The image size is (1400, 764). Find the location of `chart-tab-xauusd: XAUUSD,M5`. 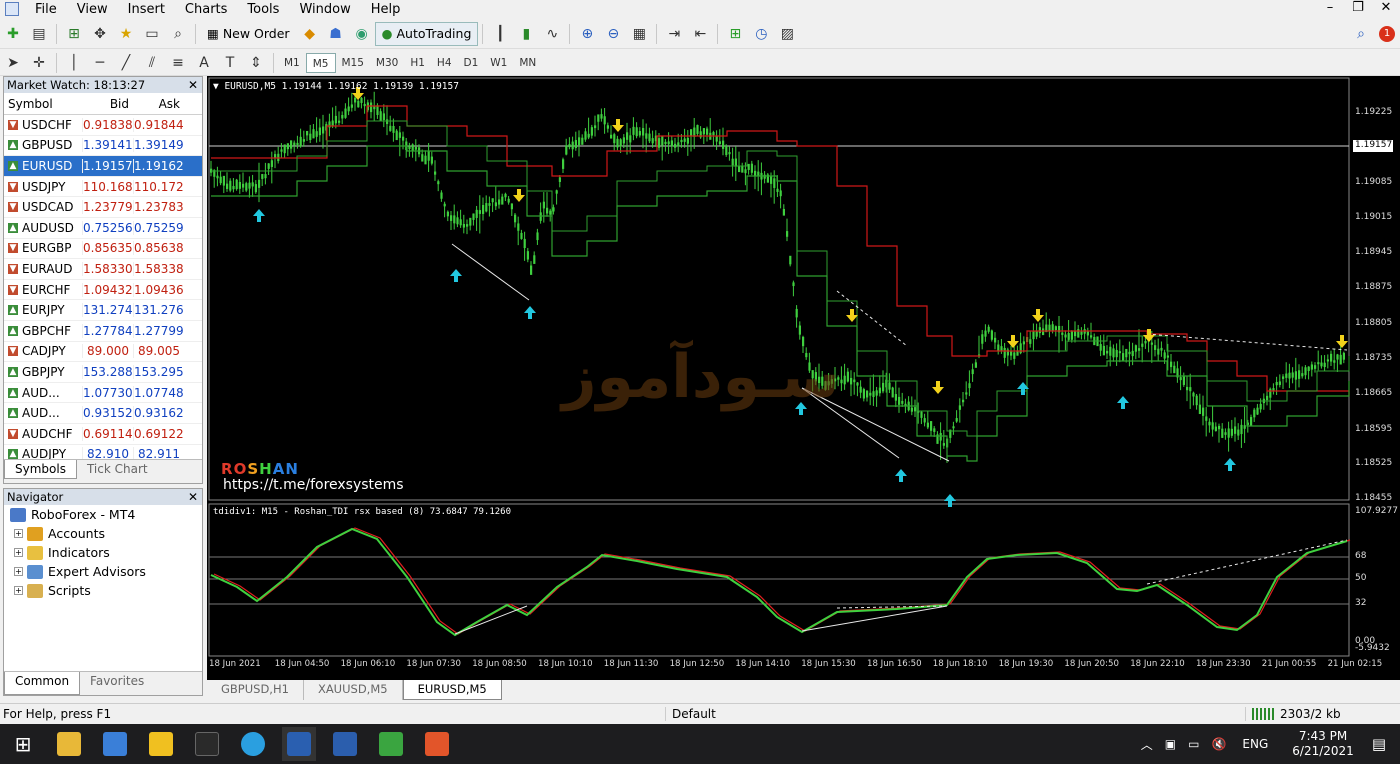

chart-tab-xauusd: XAUUSD,M5 is located at coordinates (353, 690).